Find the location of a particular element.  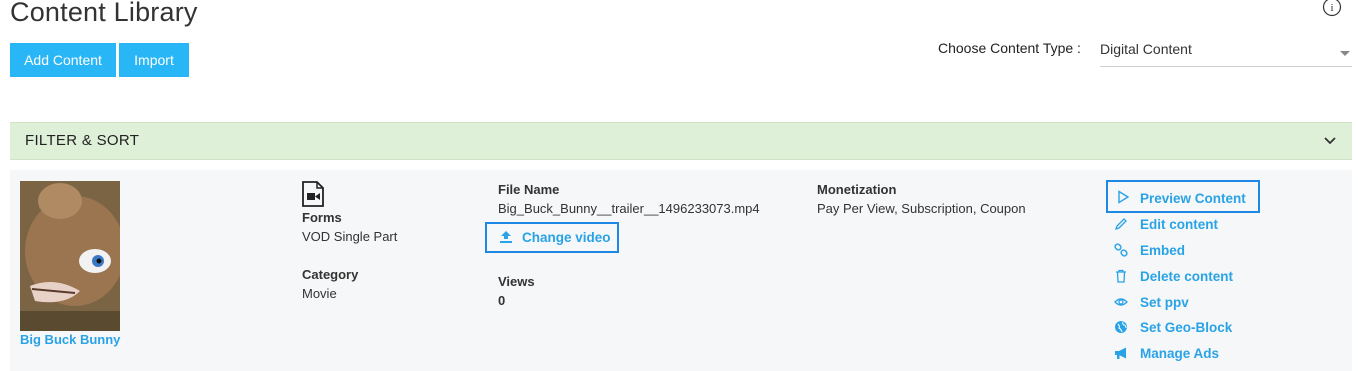

preview-content-label: Preview Content is located at coordinates (1193, 198).